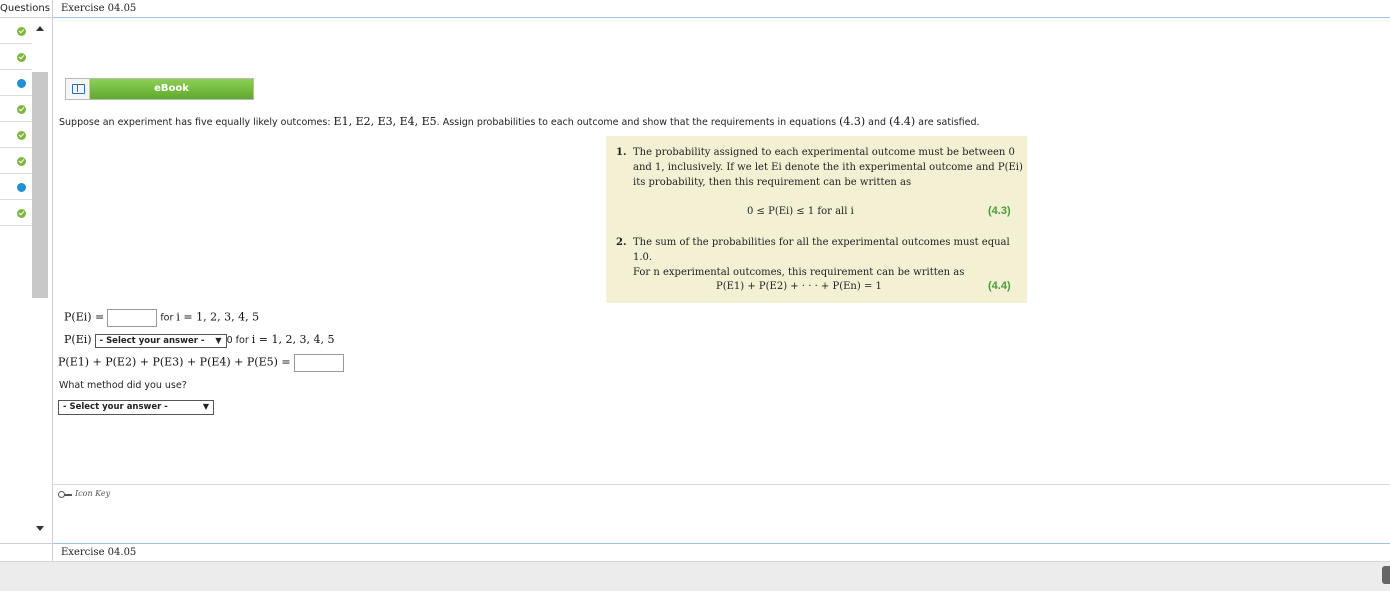  What do you see at coordinates (721, 552) in the screenshot?
I see `exercise-footer: Exercise 04.05` at bounding box center [721, 552].